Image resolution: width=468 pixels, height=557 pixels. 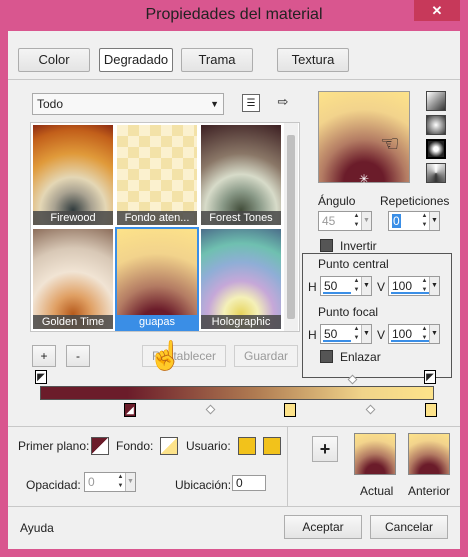 I want to click on link-checkbox, so click(x=326, y=356).